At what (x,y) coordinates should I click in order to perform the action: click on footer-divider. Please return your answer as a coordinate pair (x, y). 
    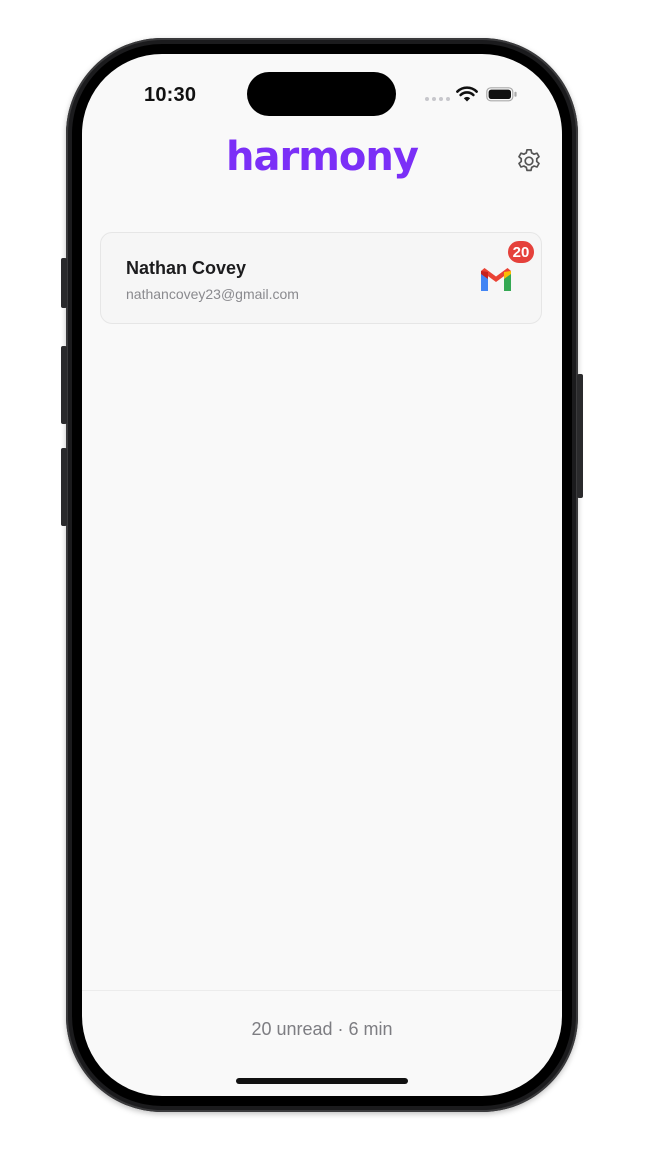
    Looking at the image, I should click on (322, 990).